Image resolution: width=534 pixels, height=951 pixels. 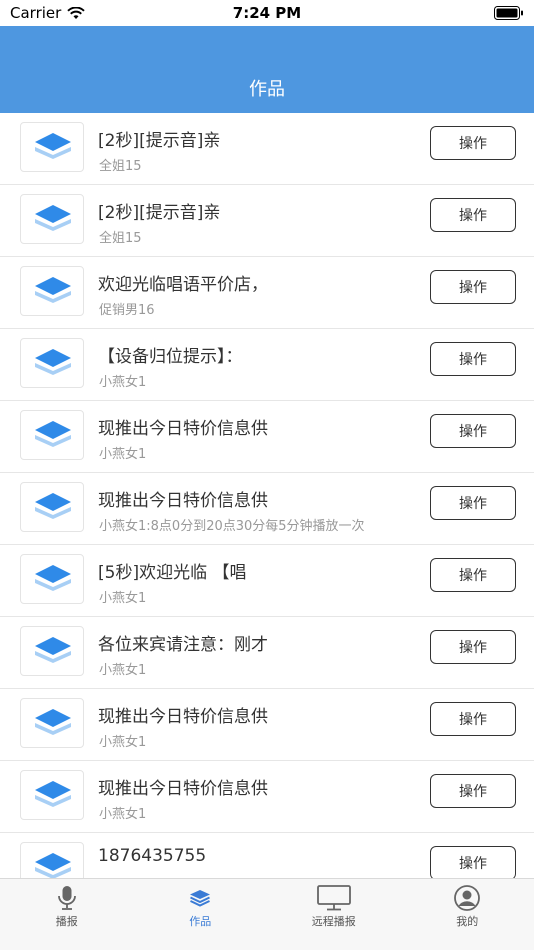 What do you see at coordinates (267, 365) in the screenshot?
I see `list-item: 【设备归位提示】： 小燕女1 操作` at bounding box center [267, 365].